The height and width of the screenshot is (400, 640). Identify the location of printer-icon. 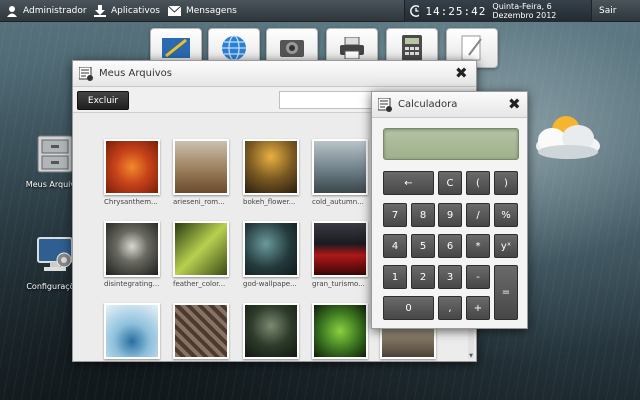
(352, 48).